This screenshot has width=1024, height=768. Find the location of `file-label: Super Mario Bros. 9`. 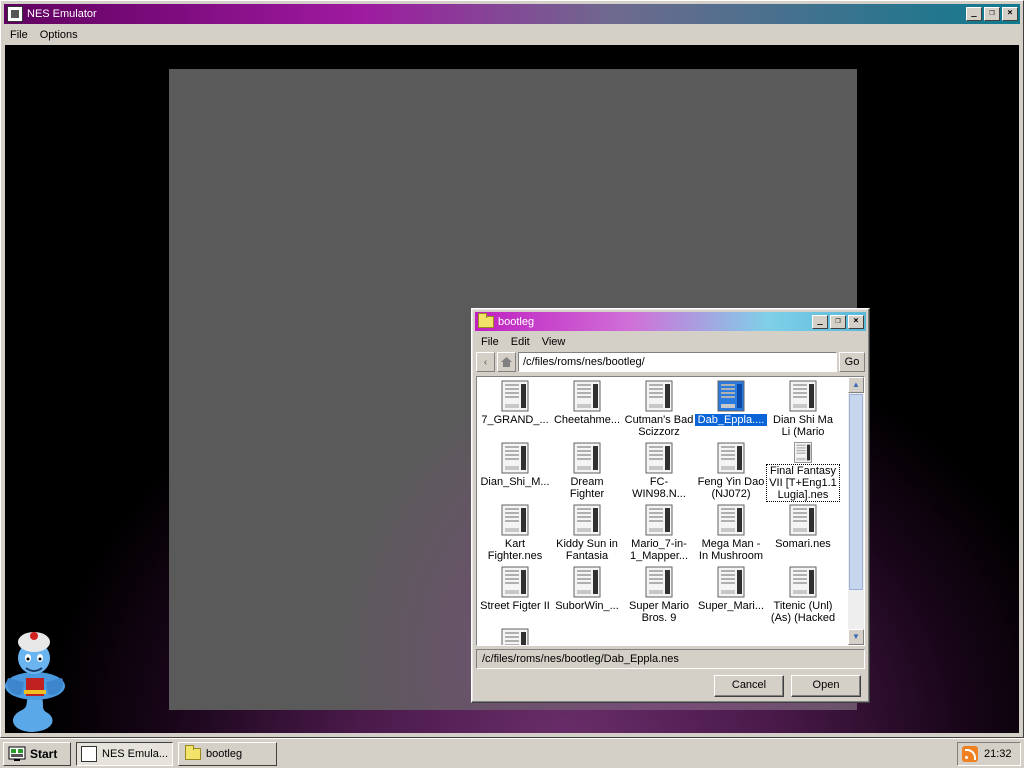

file-label: Super Mario Bros. 9 is located at coordinates (659, 612).